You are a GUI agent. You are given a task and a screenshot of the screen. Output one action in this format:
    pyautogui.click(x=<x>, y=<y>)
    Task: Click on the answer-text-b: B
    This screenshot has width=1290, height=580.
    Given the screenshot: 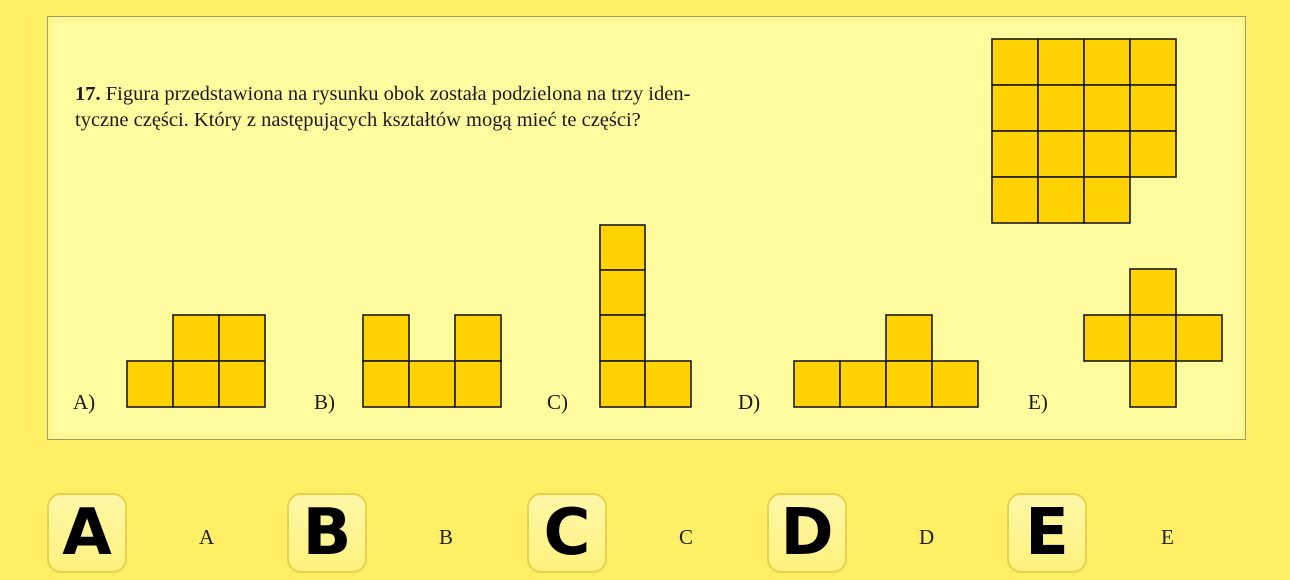 What is the action you would take?
    pyautogui.click(x=446, y=537)
    